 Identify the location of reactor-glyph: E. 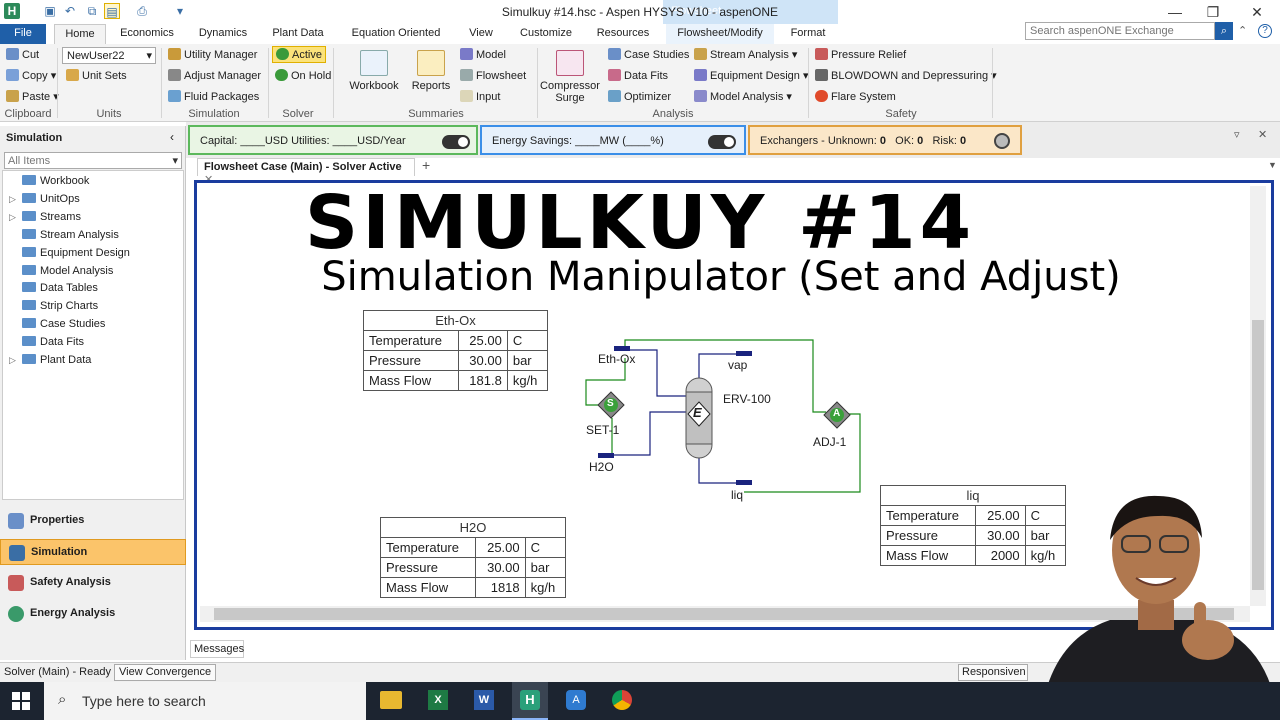
(697, 412).